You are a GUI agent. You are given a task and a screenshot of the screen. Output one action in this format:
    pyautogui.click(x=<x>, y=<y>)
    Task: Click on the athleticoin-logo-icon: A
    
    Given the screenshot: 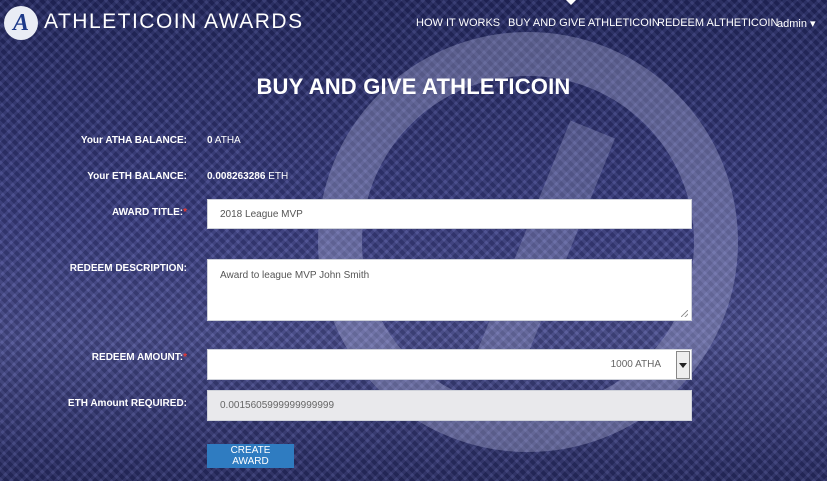 What is the action you would take?
    pyautogui.click(x=21, y=23)
    